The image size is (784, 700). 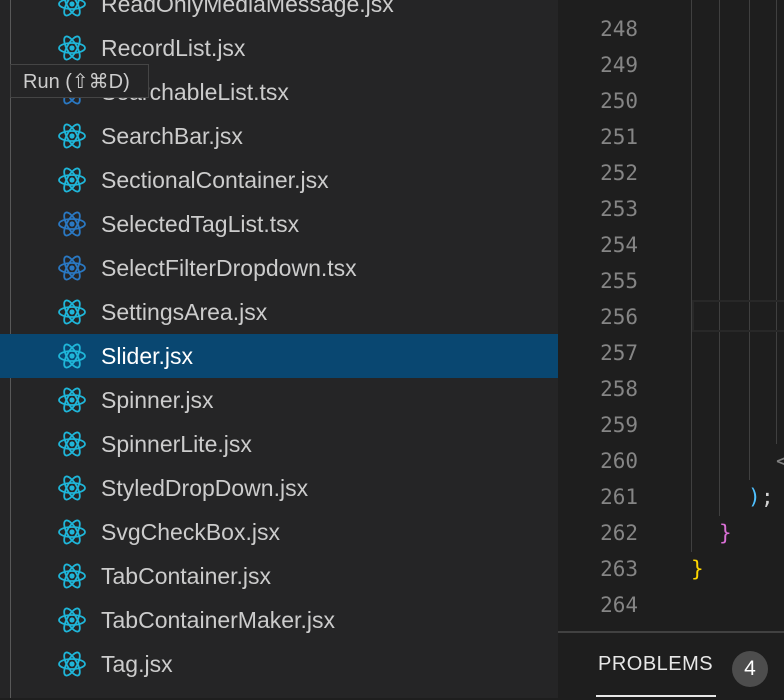 What do you see at coordinates (190, 531) in the screenshot?
I see `file-name: SvgCheckBox.jsx` at bounding box center [190, 531].